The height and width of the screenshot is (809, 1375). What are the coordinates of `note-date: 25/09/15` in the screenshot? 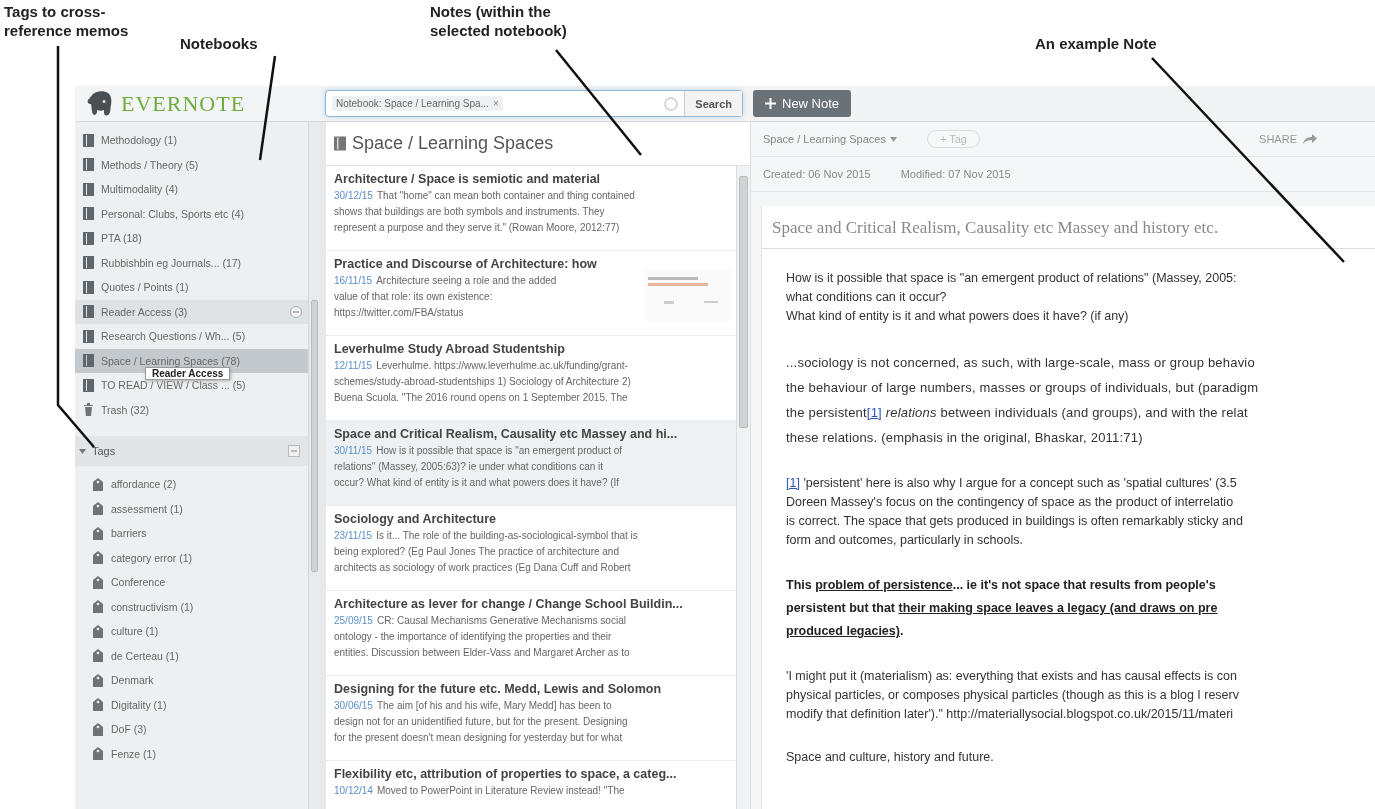 It's located at (353, 620).